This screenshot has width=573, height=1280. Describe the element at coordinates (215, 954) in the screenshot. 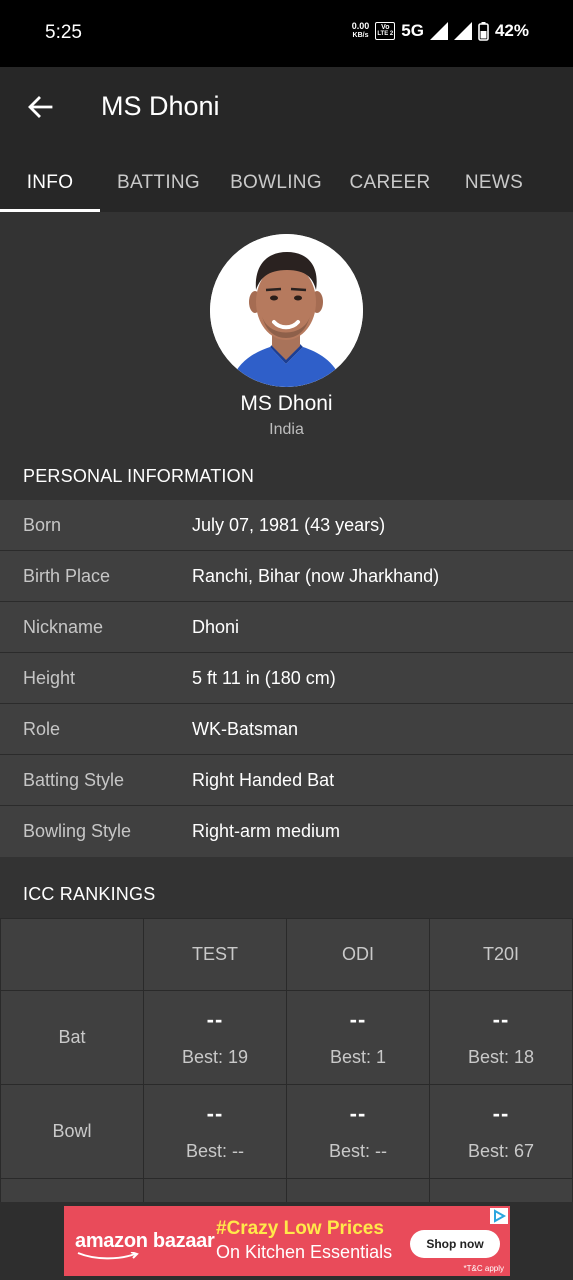

I see `rank-col-test: TEST` at that location.